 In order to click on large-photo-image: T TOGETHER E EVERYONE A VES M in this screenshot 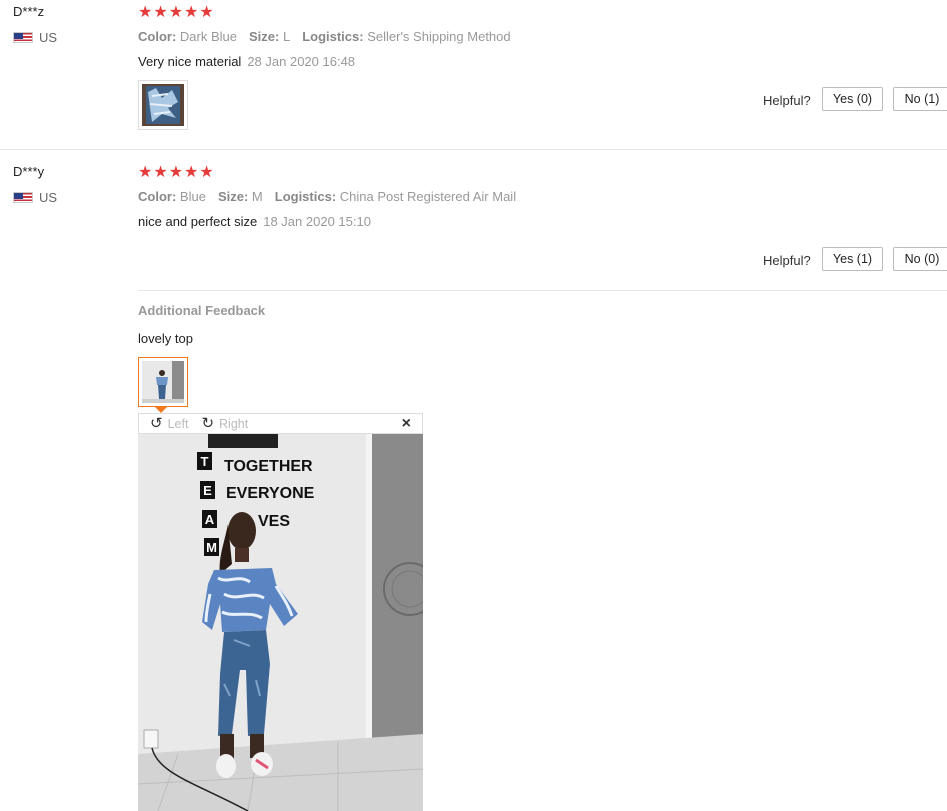, I will do `click(280, 622)`.